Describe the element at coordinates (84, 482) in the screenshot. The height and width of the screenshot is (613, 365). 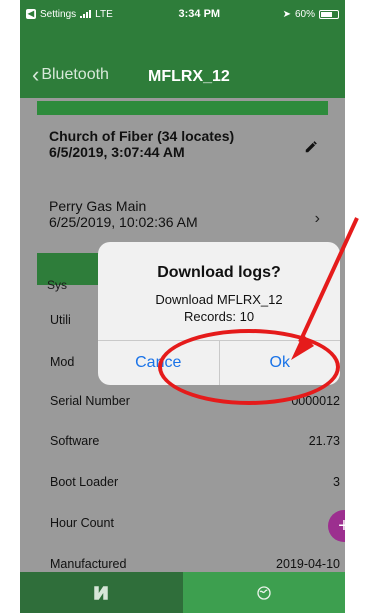
I see `info-key: Boot Loader` at that location.